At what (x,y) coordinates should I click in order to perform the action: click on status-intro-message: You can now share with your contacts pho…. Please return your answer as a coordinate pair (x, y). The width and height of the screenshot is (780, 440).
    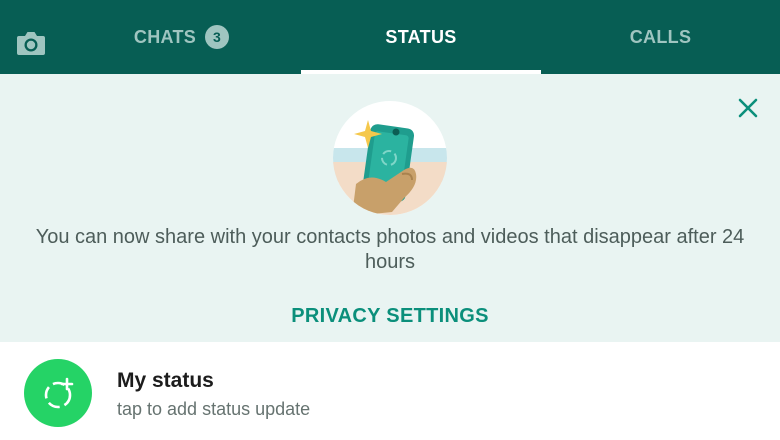
    Looking at the image, I should click on (390, 249).